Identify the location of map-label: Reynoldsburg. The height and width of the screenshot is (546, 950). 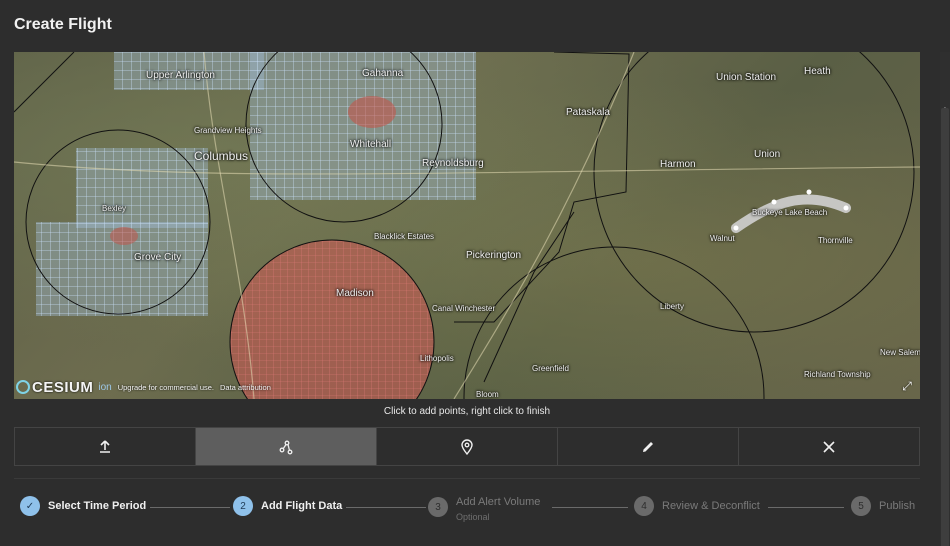
(453, 163).